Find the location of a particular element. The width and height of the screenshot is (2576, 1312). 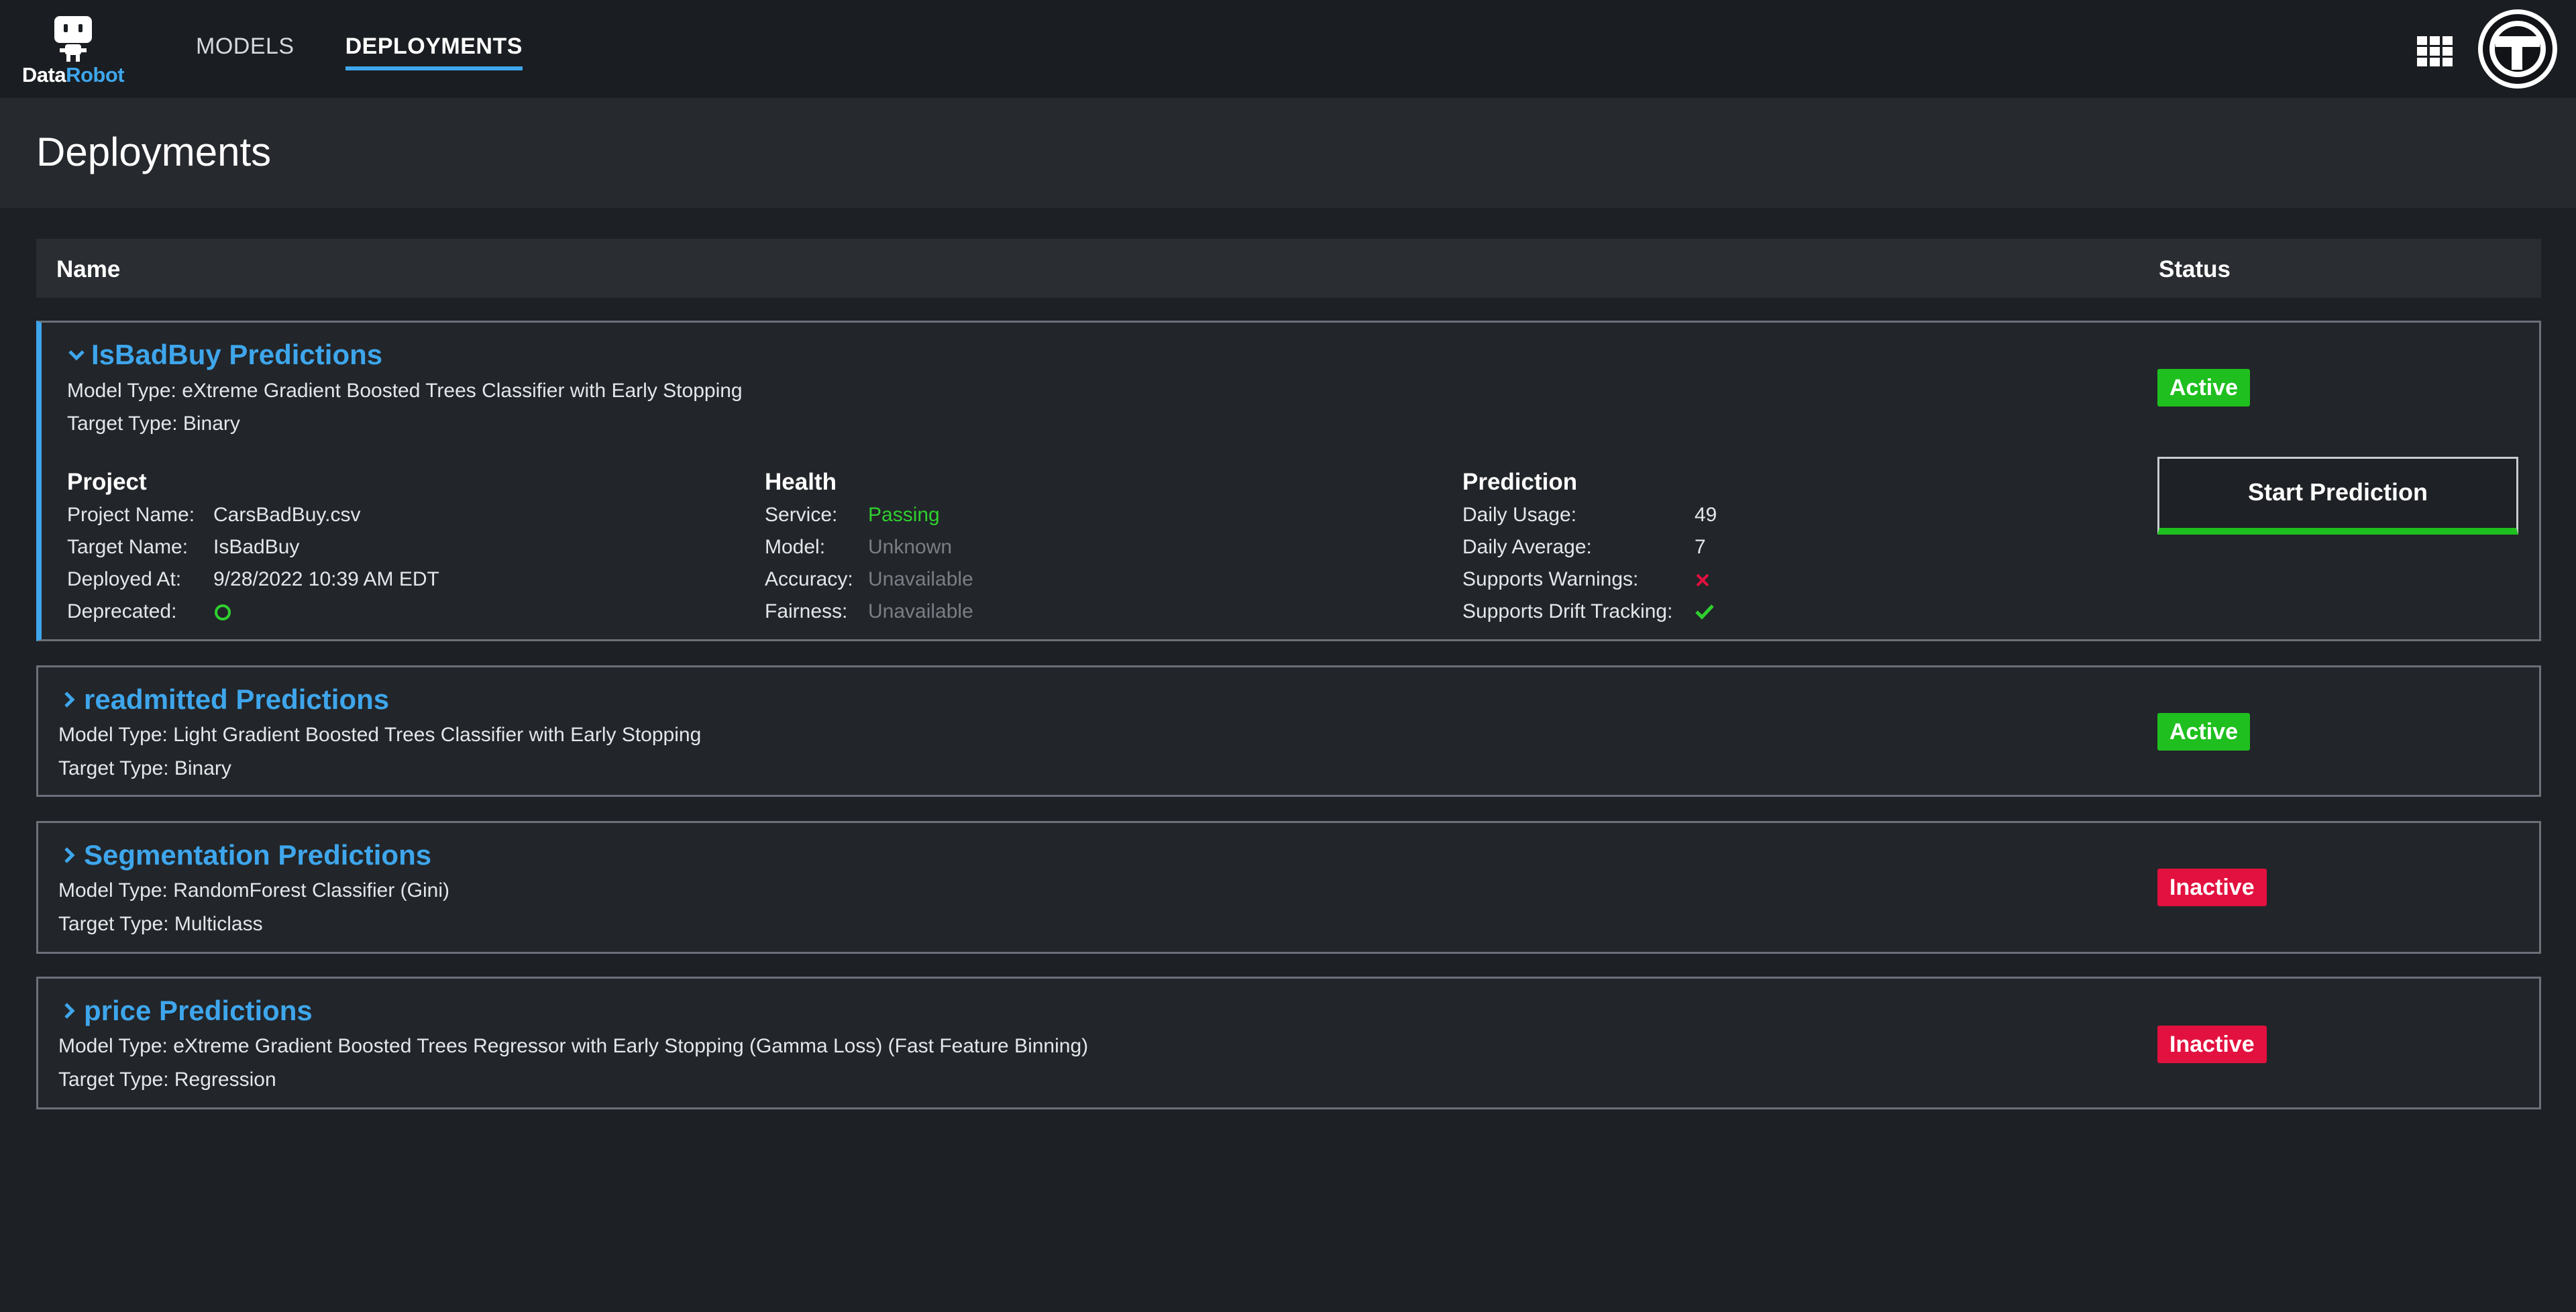

chevron-down-icon is located at coordinates (76, 355).